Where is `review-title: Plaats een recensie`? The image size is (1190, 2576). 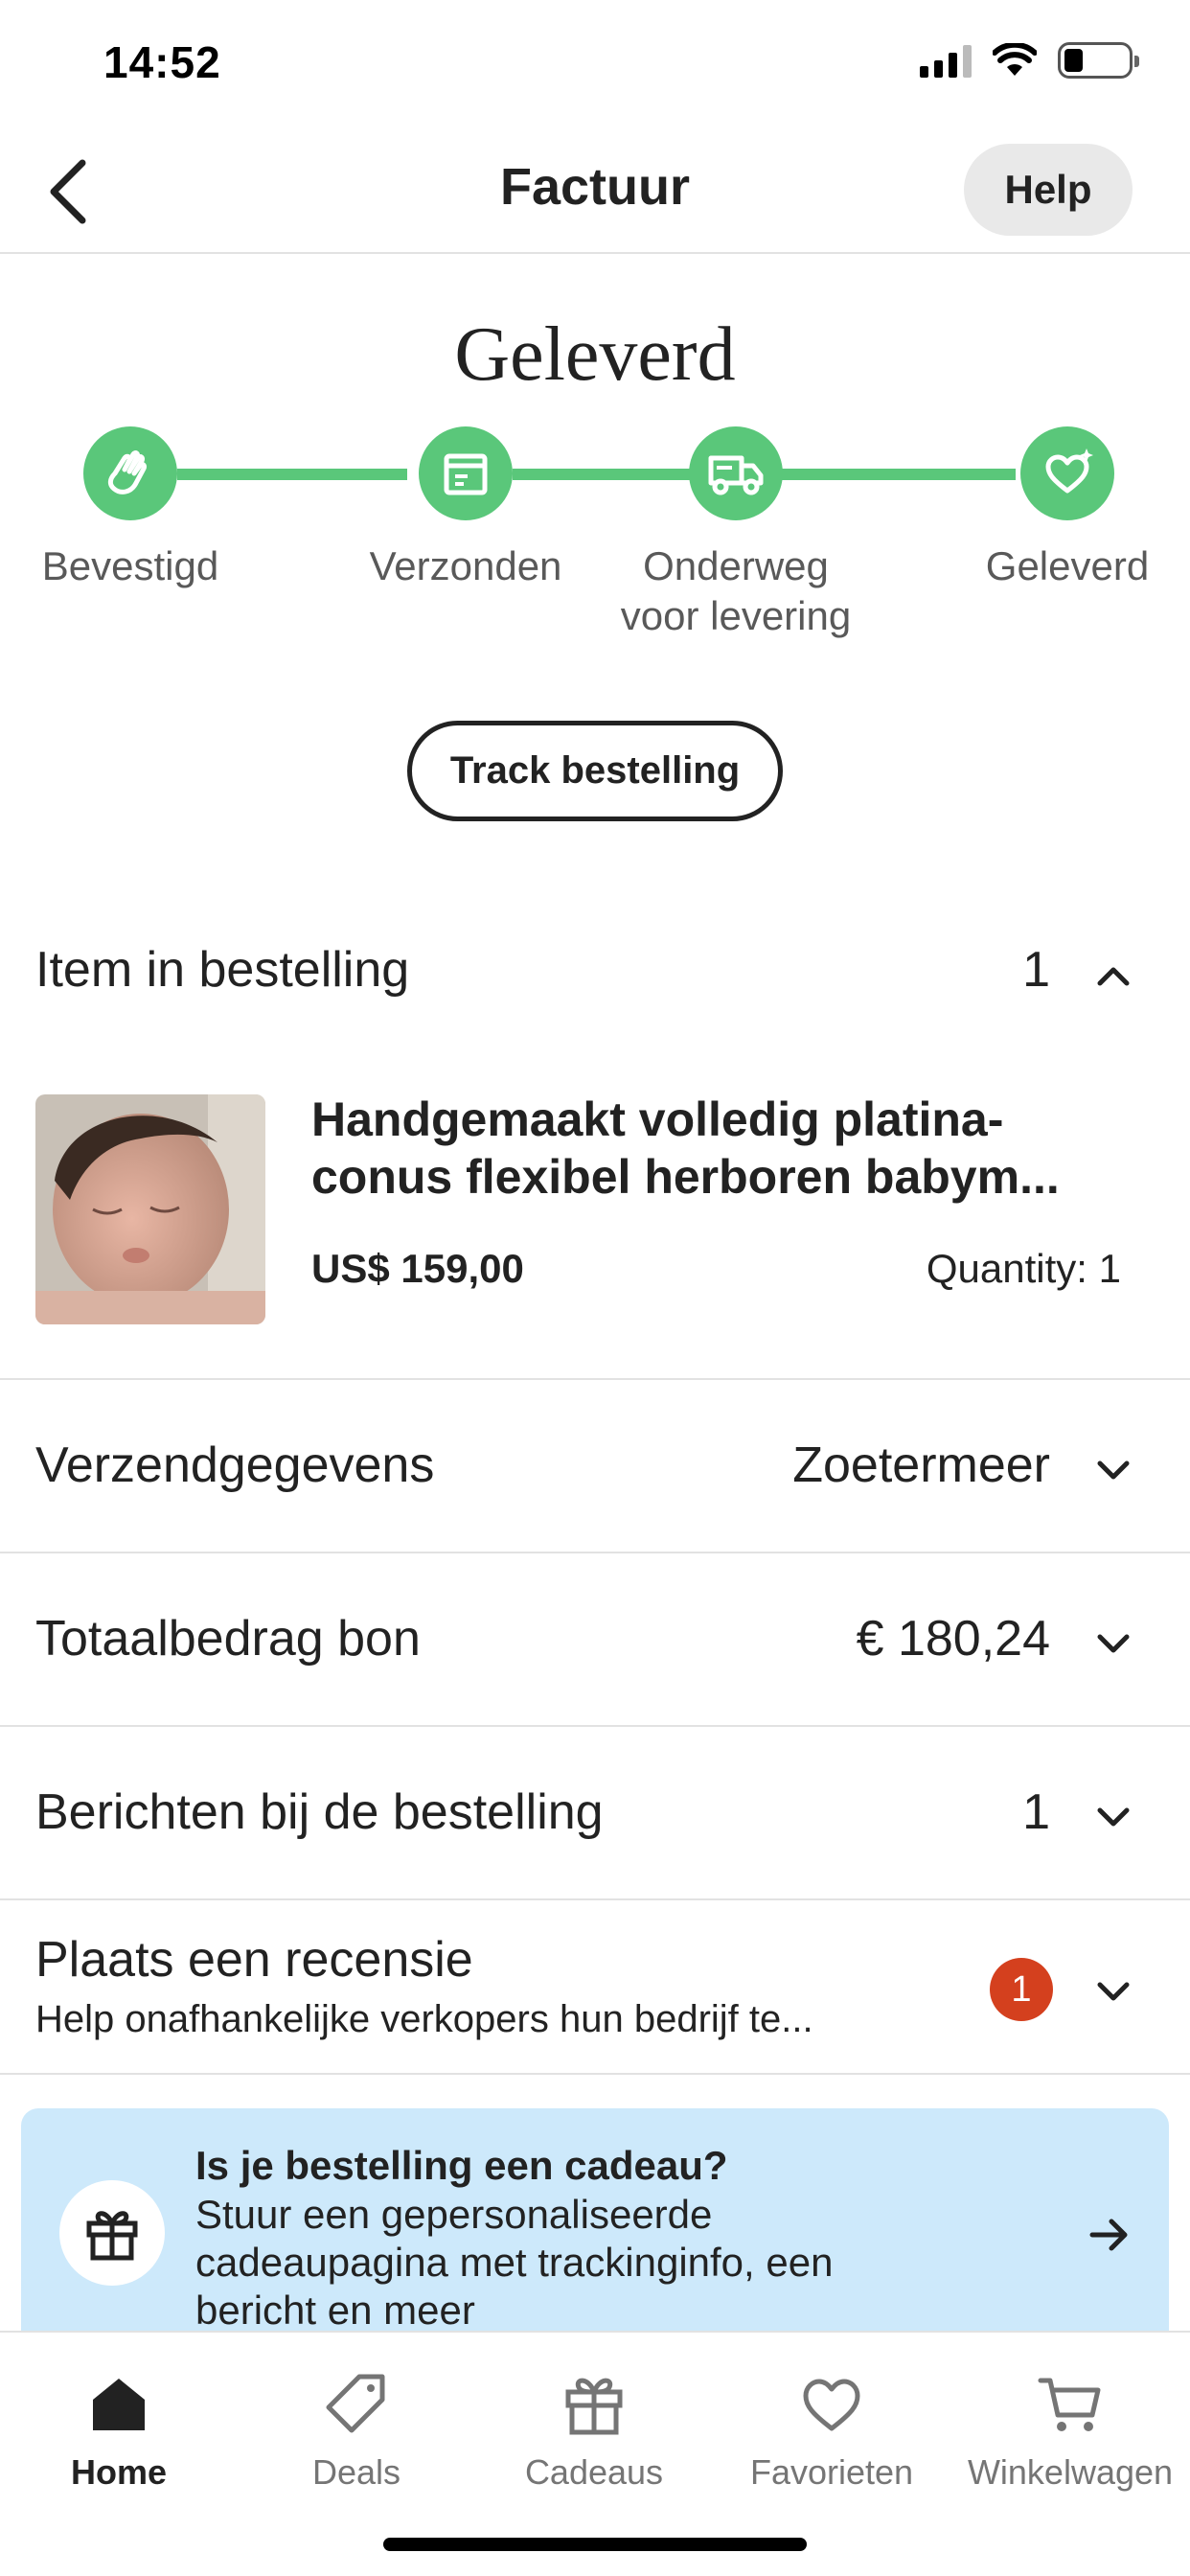 review-title: Plaats een recensie is located at coordinates (254, 1960).